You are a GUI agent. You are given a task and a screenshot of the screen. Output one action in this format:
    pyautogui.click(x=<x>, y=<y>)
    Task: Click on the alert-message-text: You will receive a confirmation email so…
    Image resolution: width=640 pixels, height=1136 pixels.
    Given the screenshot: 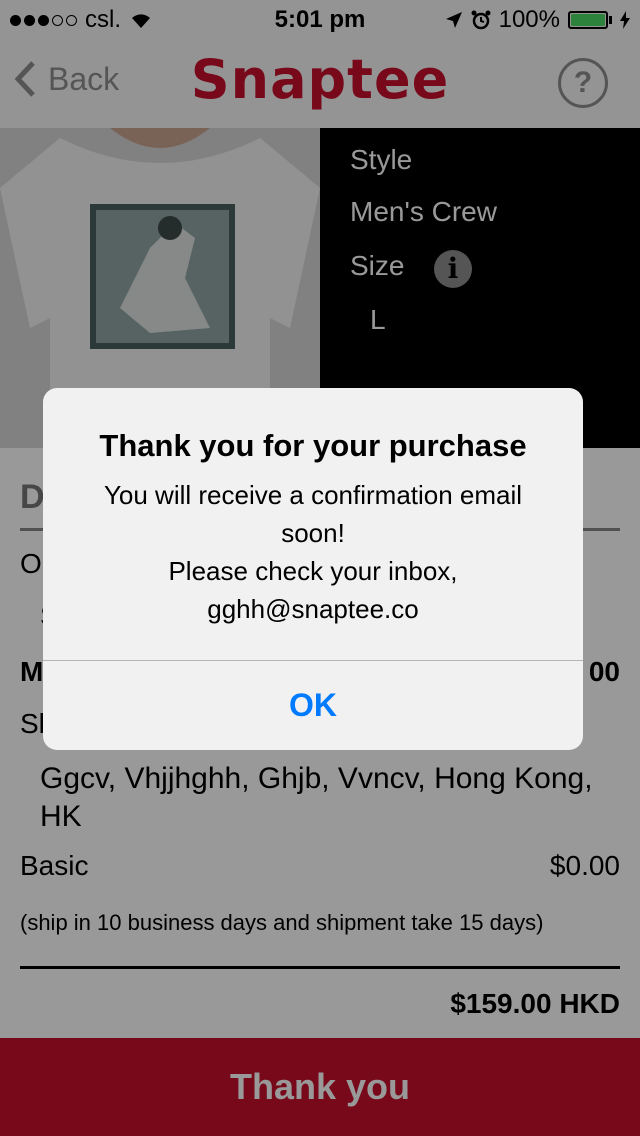 What is the action you would take?
    pyautogui.click(x=313, y=552)
    